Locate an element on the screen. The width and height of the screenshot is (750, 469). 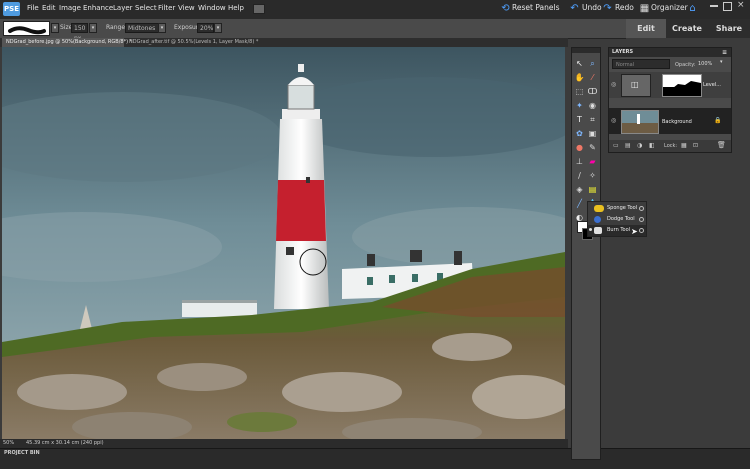
blend-mode-select: Normal is located at coordinates (641, 64).